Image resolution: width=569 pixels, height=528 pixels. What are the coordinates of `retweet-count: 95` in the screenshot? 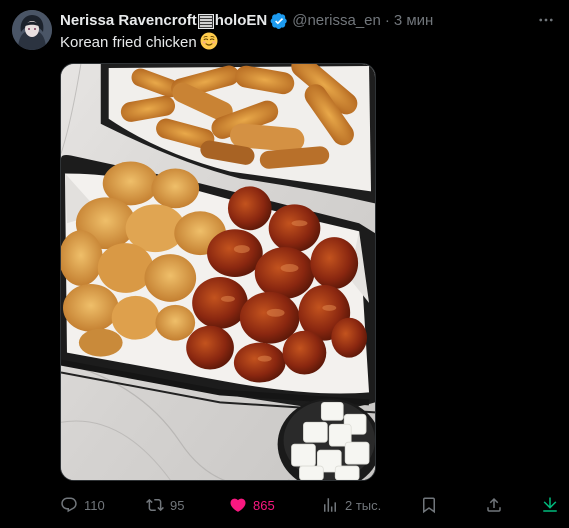 It's located at (177, 505).